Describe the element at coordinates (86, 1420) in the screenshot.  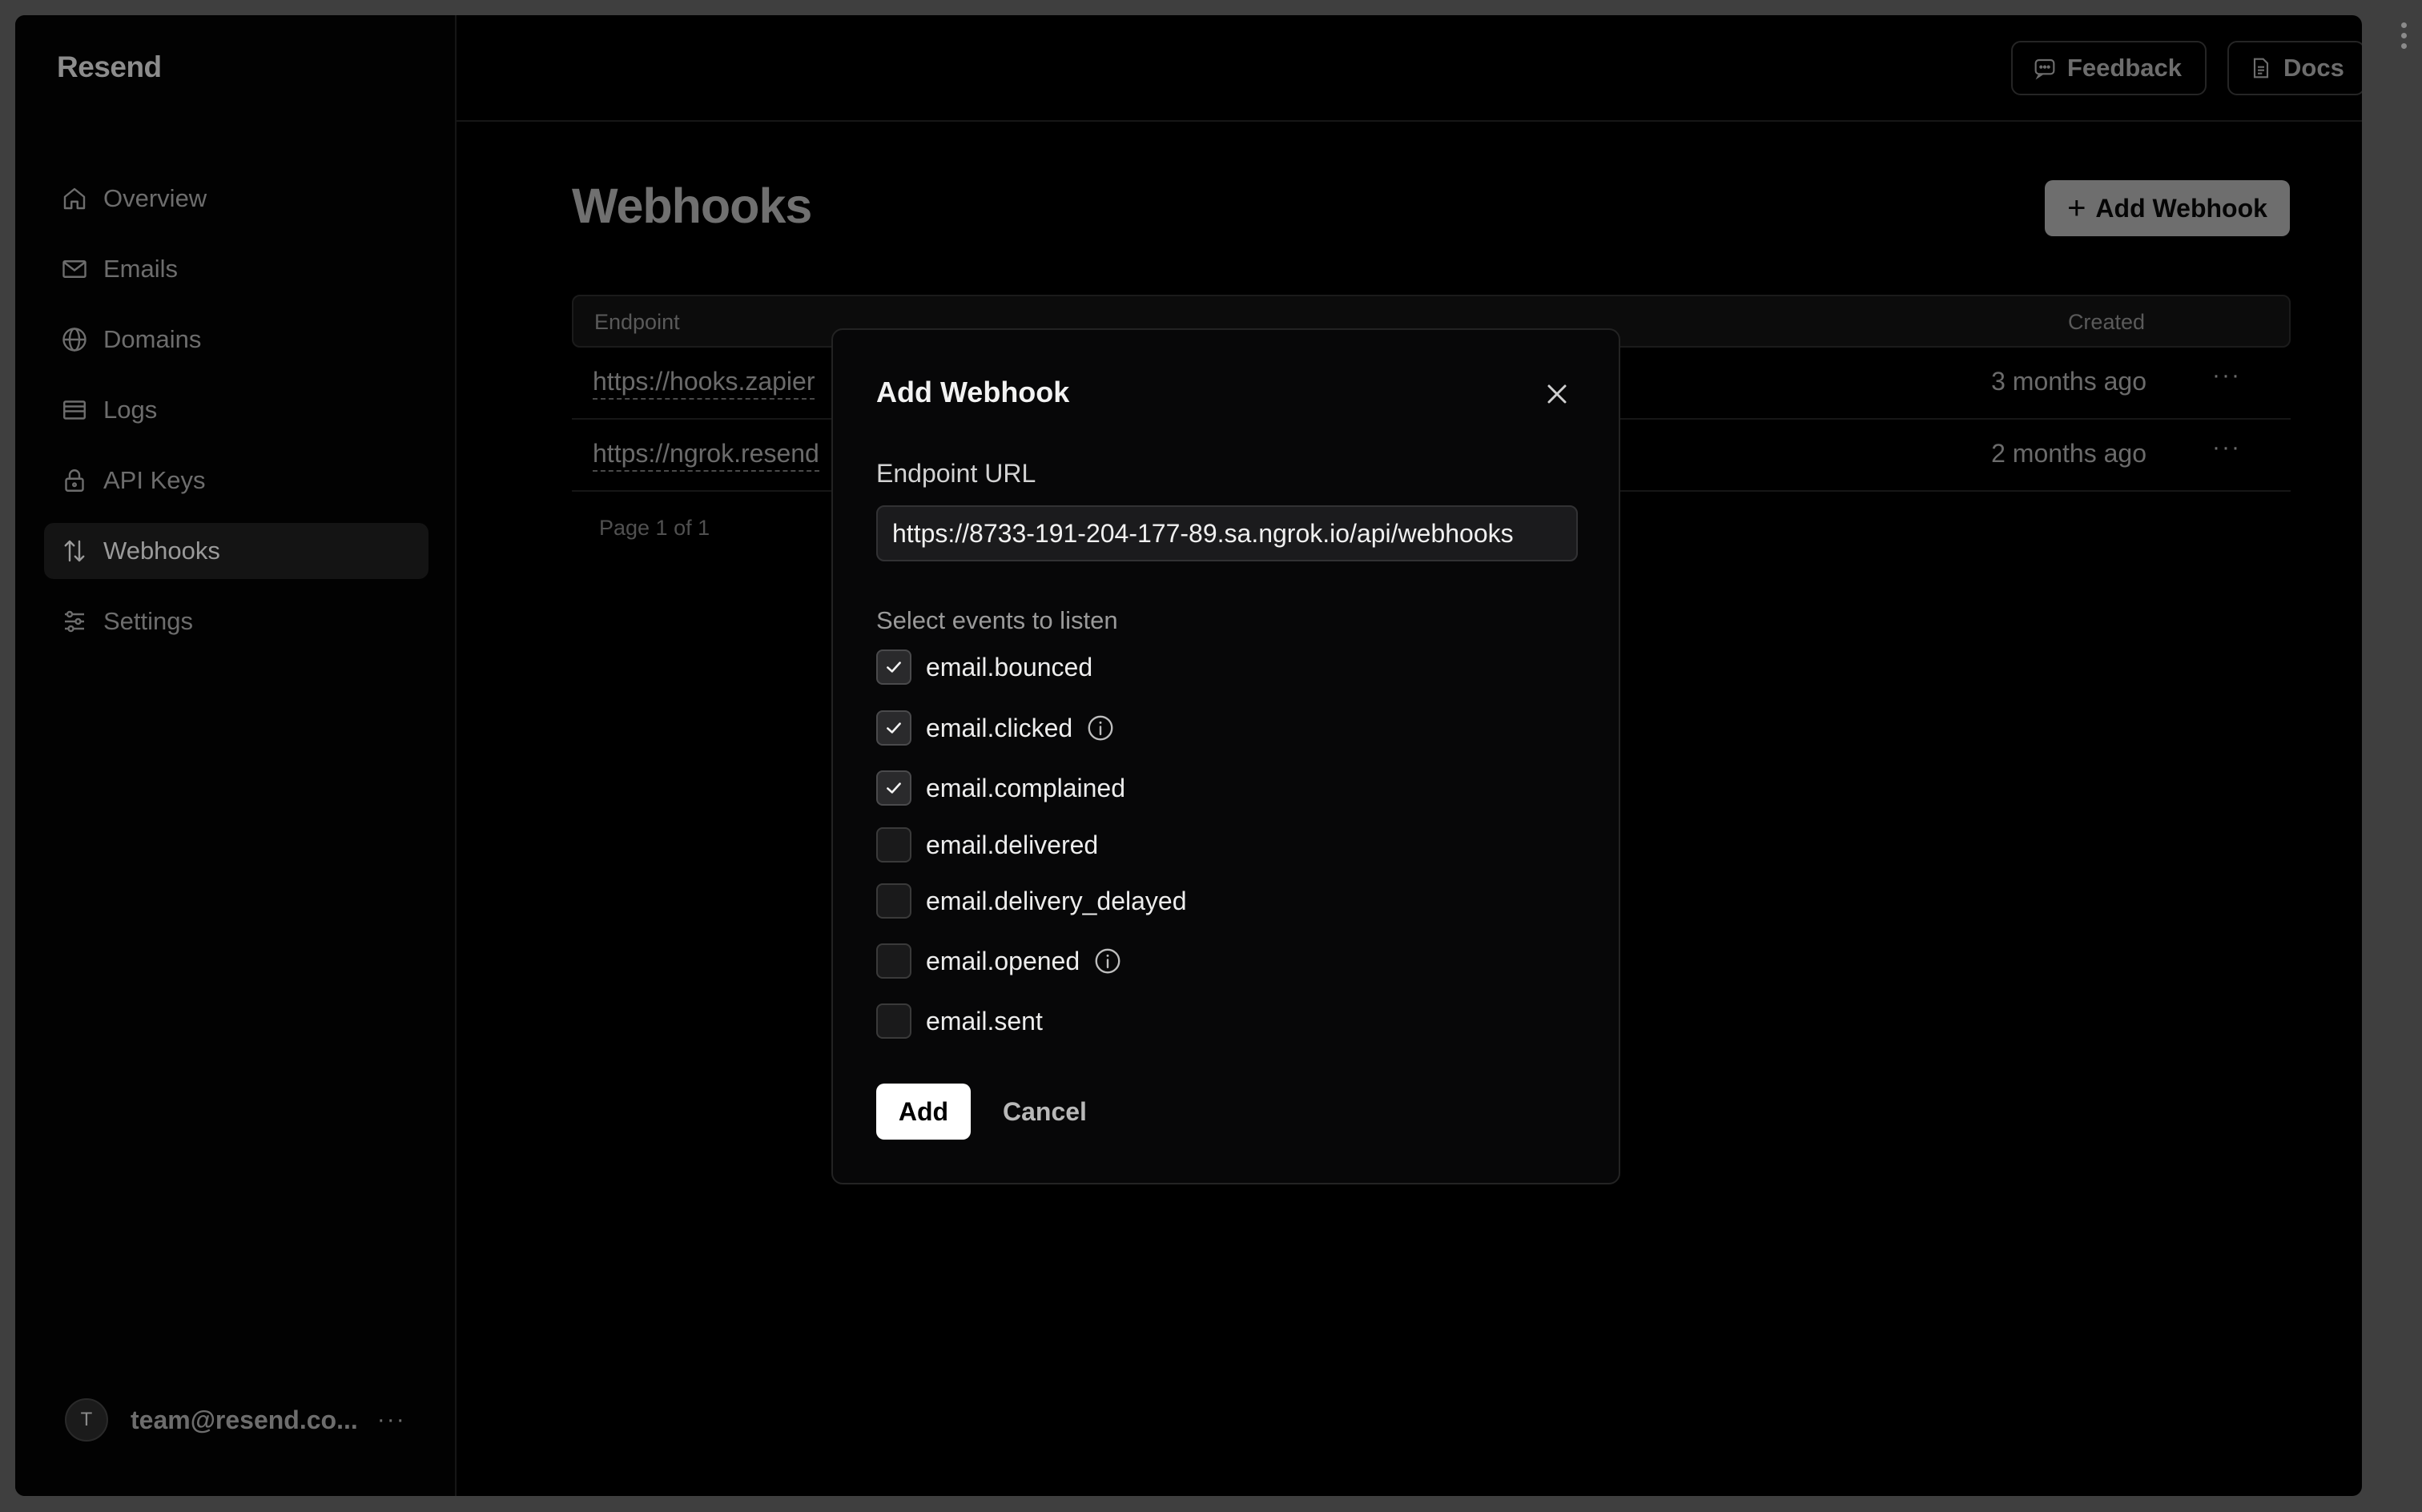
I see `avatar: T` at that location.